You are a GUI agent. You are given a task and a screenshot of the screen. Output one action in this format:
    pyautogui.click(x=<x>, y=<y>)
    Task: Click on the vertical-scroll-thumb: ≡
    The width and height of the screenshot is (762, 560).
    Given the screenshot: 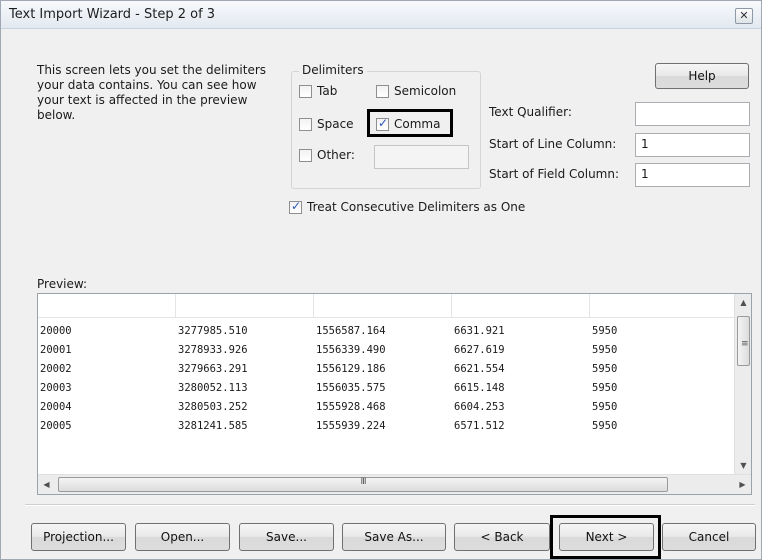 What is the action you would take?
    pyautogui.click(x=743, y=341)
    